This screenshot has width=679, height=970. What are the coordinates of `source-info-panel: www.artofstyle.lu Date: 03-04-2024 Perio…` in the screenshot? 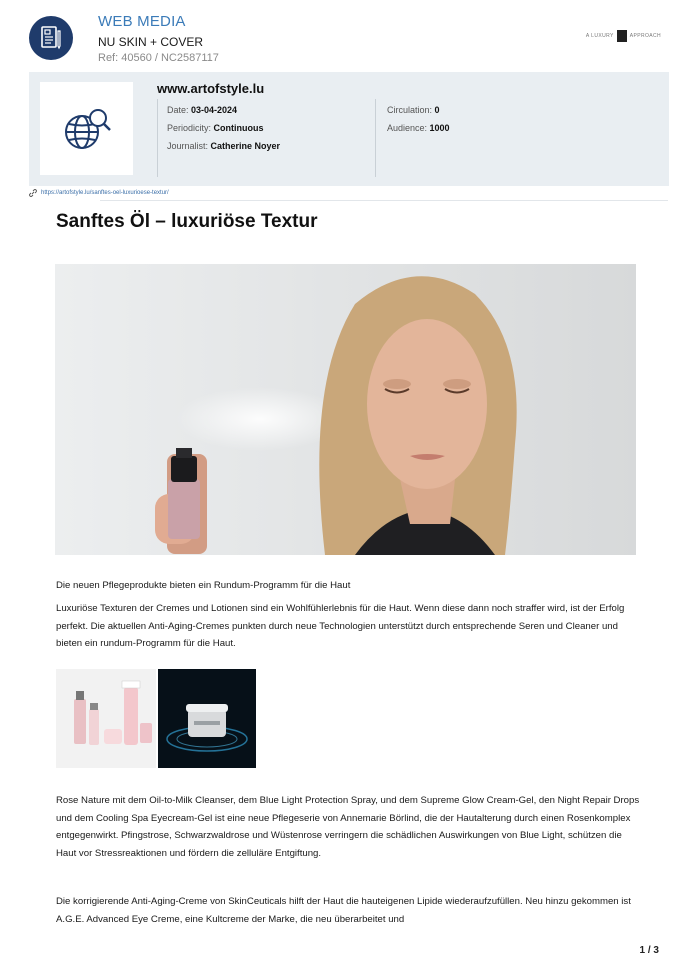 It's located at (349, 129).